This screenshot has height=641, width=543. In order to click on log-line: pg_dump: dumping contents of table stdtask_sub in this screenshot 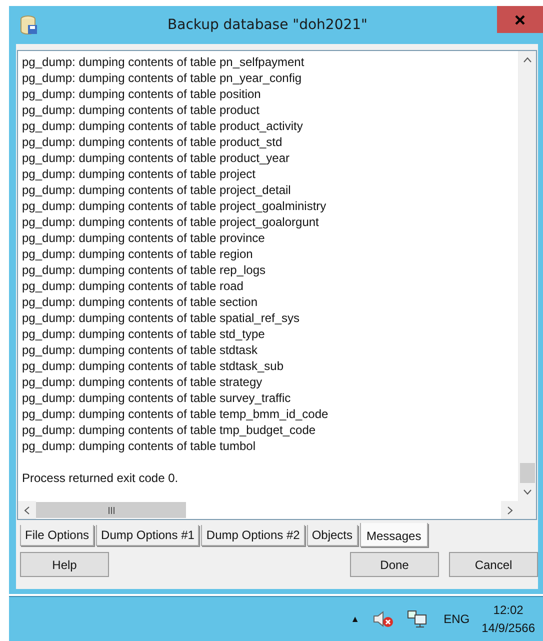, I will do `click(153, 366)`.